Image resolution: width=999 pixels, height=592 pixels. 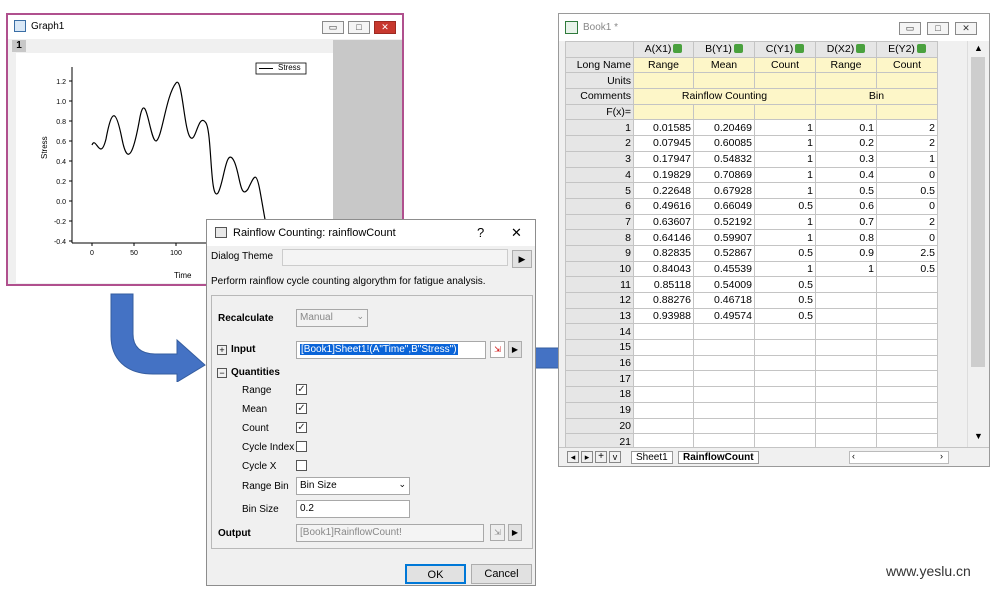 I want to click on data-cell: 0.52192, so click(x=724, y=222).